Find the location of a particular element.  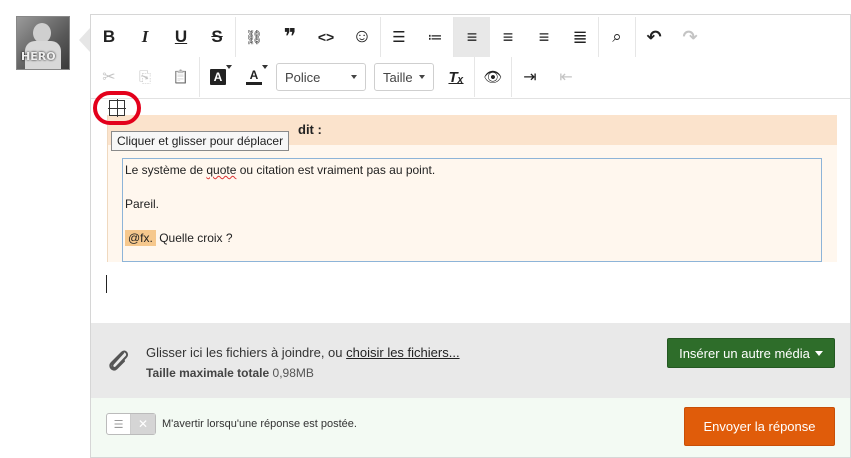

strikethrough-button: S is located at coordinates (217, 37).